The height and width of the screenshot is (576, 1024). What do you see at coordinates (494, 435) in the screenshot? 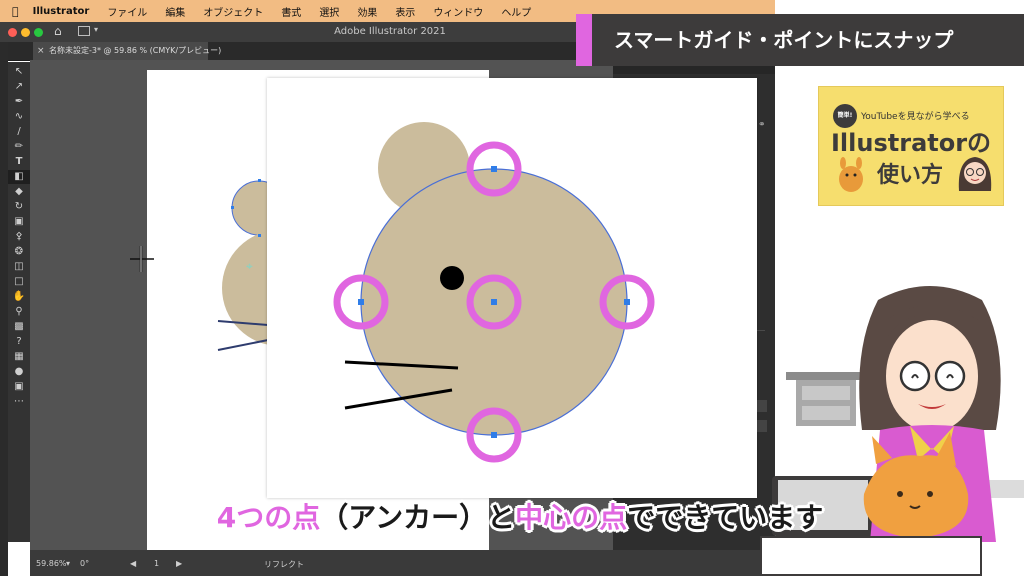
I see `anchor-point-bottom` at bounding box center [494, 435].